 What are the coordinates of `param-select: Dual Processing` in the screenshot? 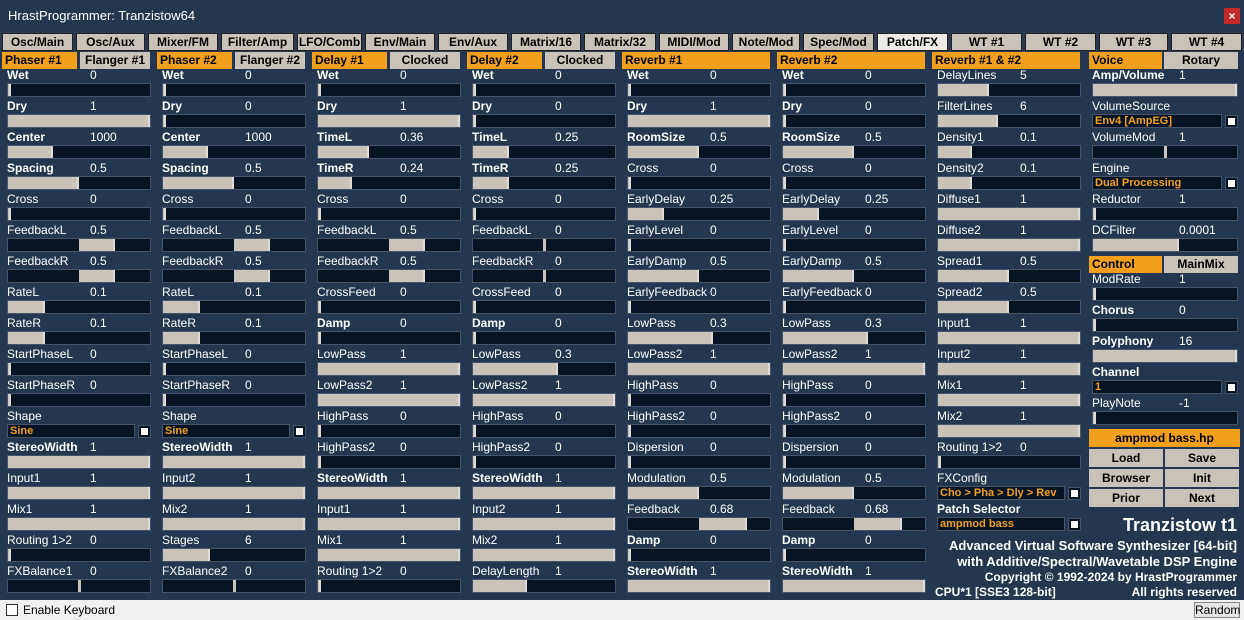 It's located at (1157, 183).